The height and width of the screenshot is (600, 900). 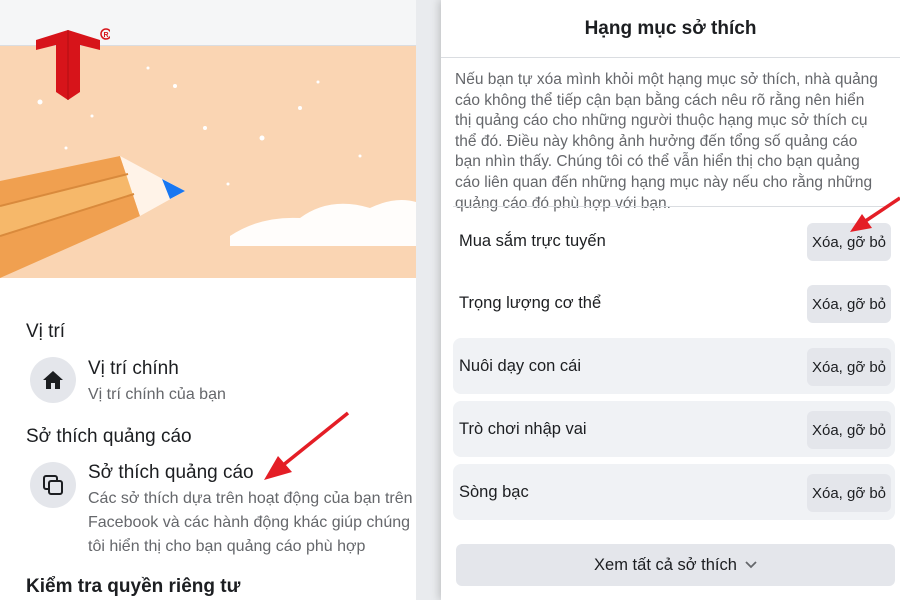 What do you see at coordinates (674, 366) in the screenshot?
I see `interest-row-parenting: Nuôi dạy con cái Xóa, gỡ bỏ` at bounding box center [674, 366].